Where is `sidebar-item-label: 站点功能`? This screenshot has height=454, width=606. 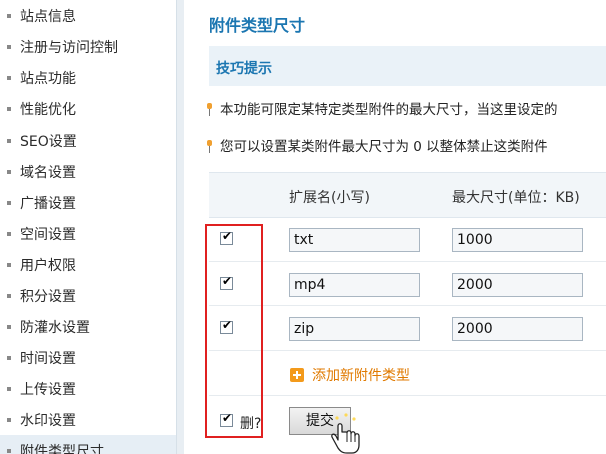 sidebar-item-label: 站点功能 is located at coordinates (48, 78).